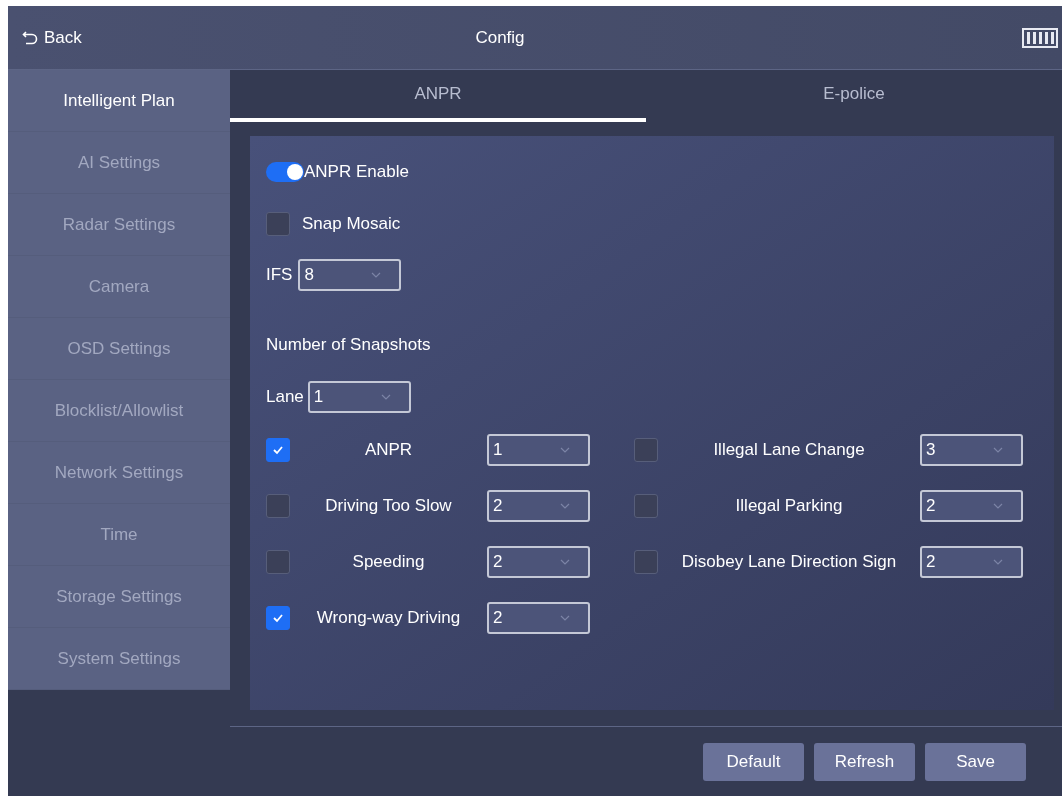  I want to click on section-heading: Number of Snapshots, so click(349, 345).